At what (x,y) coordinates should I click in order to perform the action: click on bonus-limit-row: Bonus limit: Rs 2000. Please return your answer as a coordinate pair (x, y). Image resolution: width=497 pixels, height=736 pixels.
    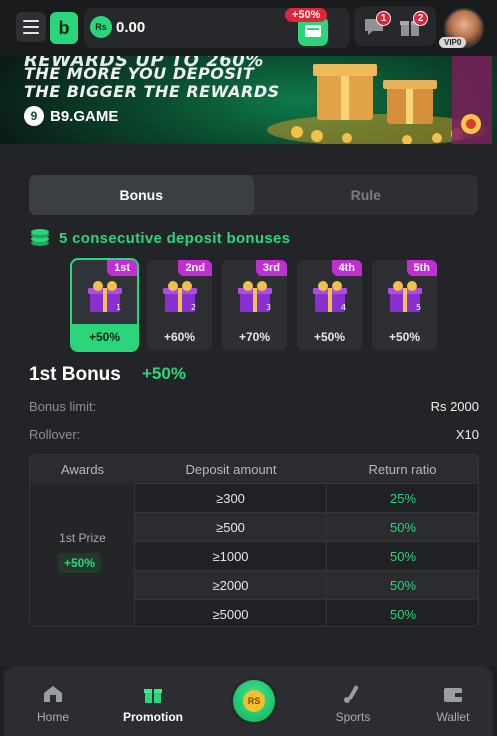
    Looking at the image, I should click on (254, 406).